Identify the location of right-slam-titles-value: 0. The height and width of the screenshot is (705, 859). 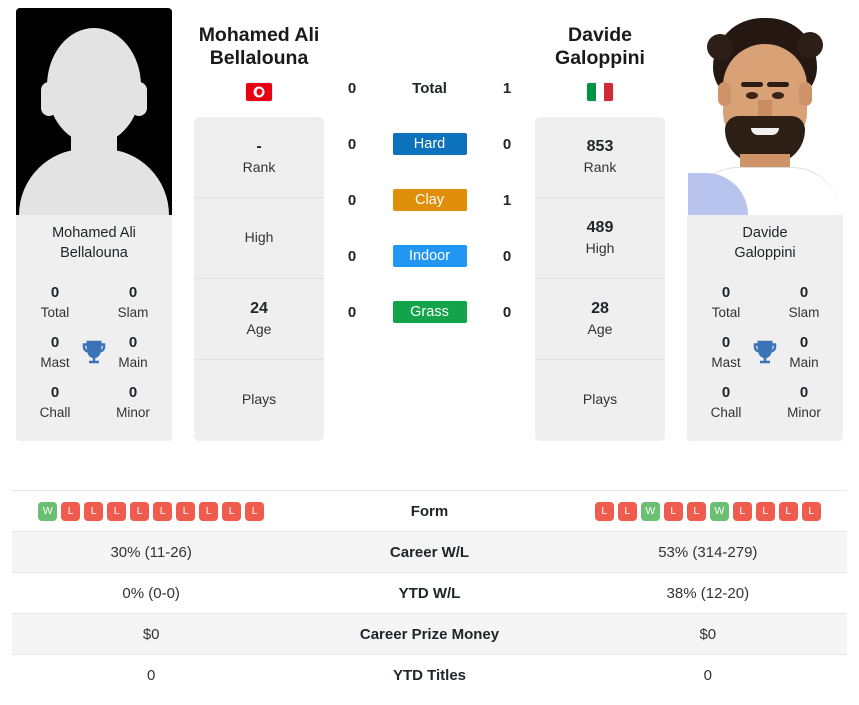
(804, 293).